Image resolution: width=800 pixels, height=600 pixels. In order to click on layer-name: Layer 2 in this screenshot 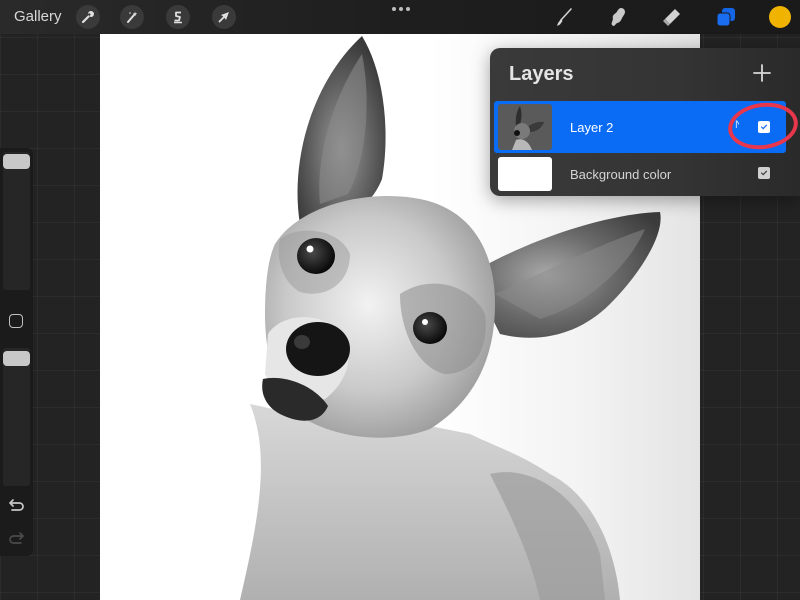, I will do `click(592, 127)`.